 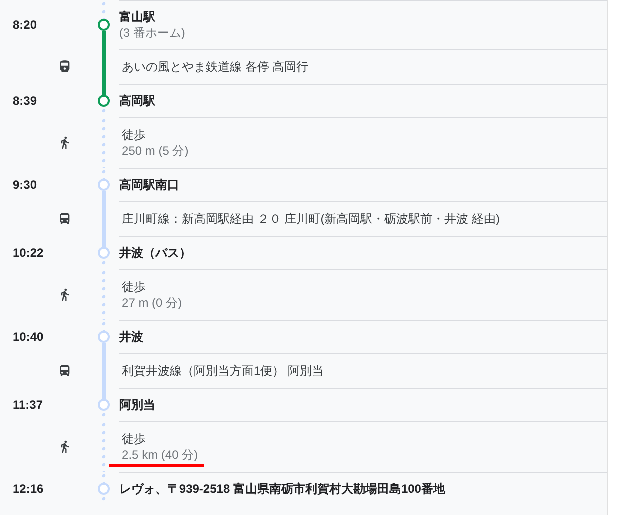 I want to click on stop-name: 井波, so click(x=131, y=337).